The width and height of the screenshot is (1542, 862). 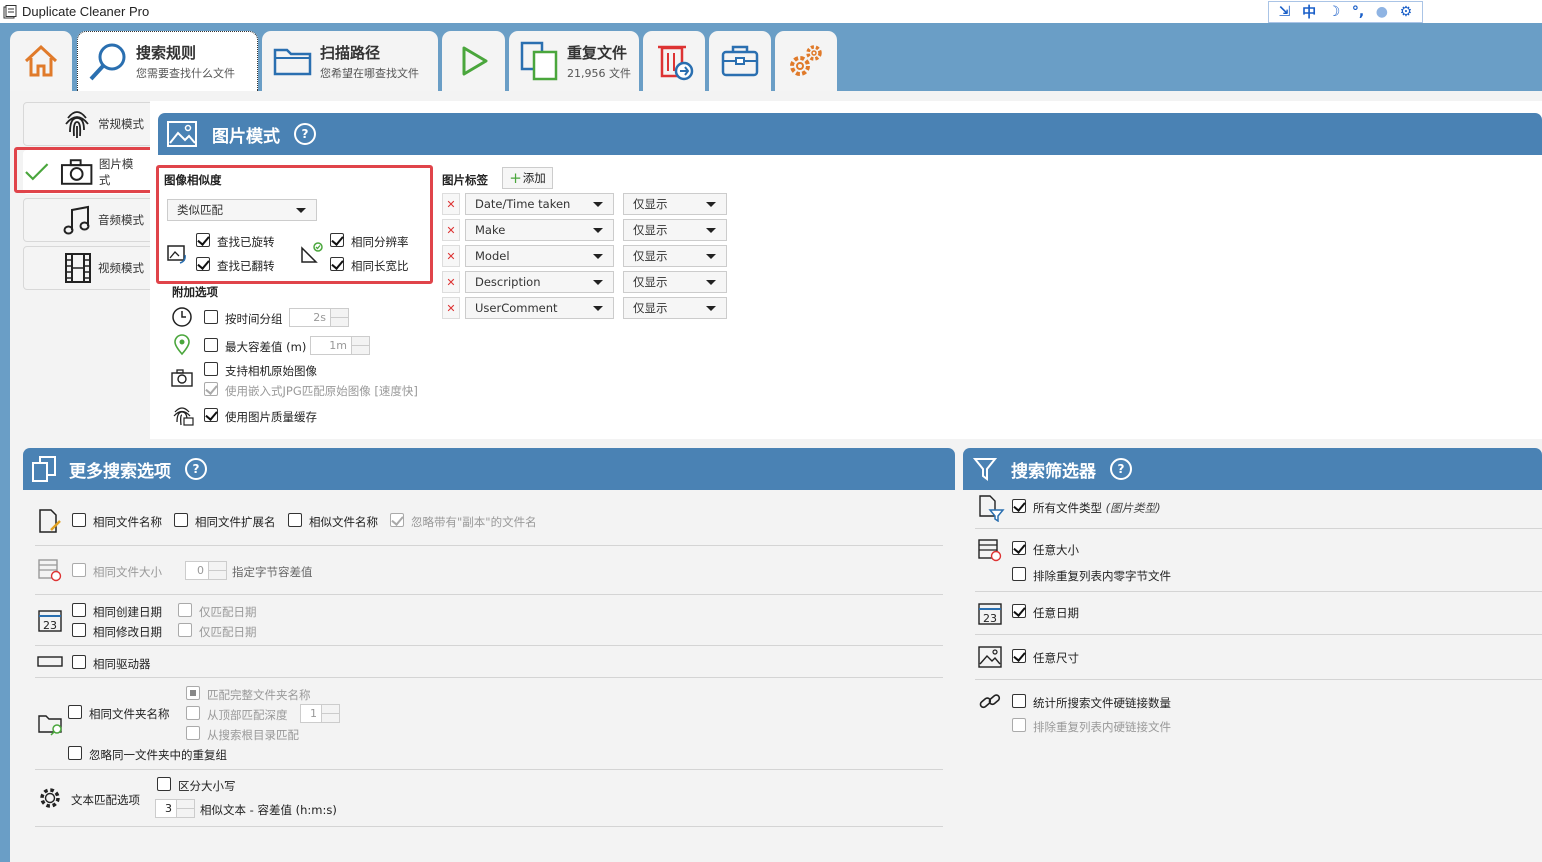 What do you see at coordinates (211, 345) in the screenshot?
I see `max-tolerance-checkbox` at bounding box center [211, 345].